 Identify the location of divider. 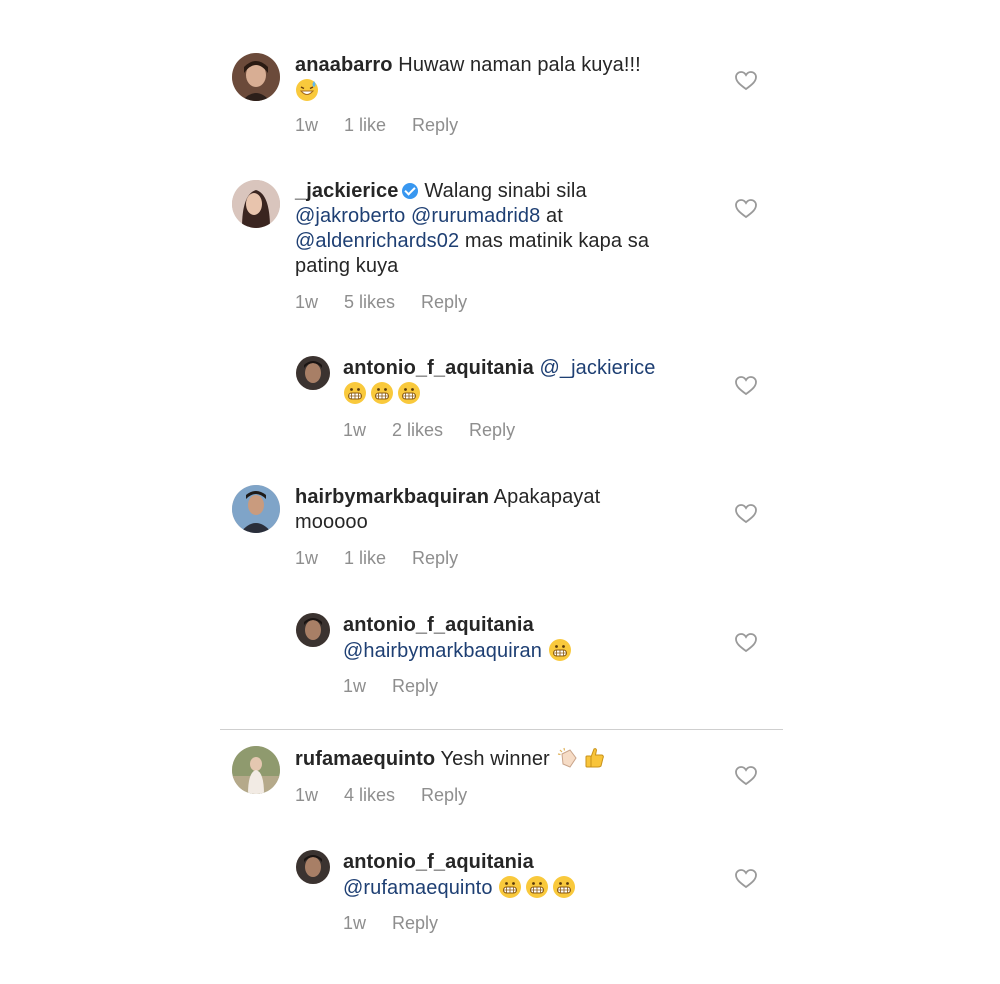
(501, 729).